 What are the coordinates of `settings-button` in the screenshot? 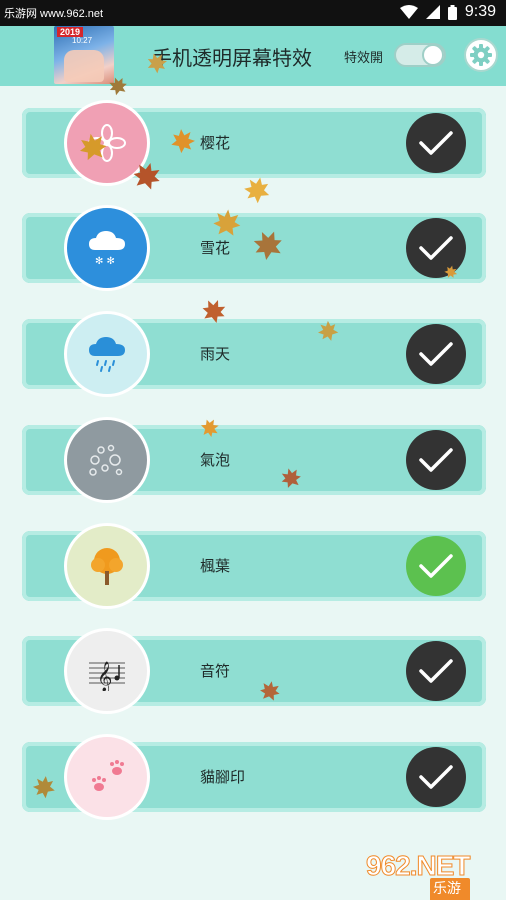 It's located at (481, 55).